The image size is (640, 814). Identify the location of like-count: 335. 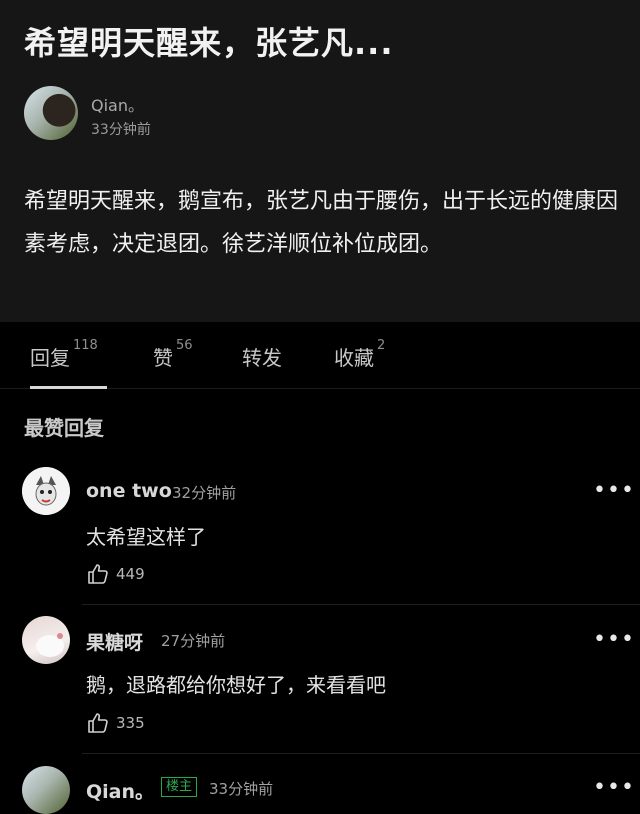
(130, 723).